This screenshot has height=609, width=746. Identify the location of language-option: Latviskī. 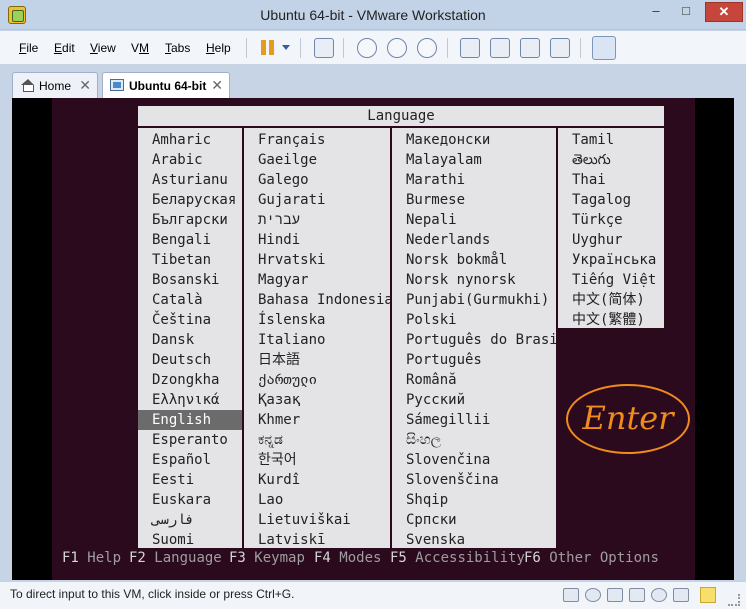
(317, 540).